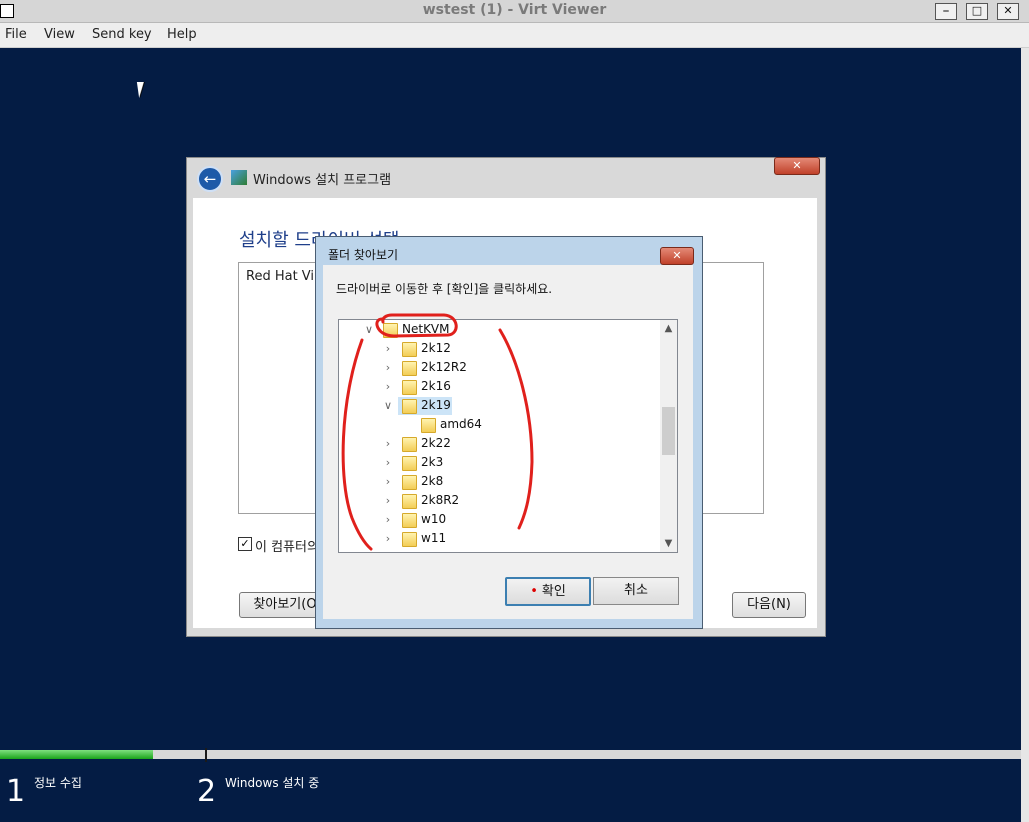 This screenshot has height=822, width=1029. What do you see at coordinates (239, 177) in the screenshot?
I see `setup-app-icon` at bounding box center [239, 177].